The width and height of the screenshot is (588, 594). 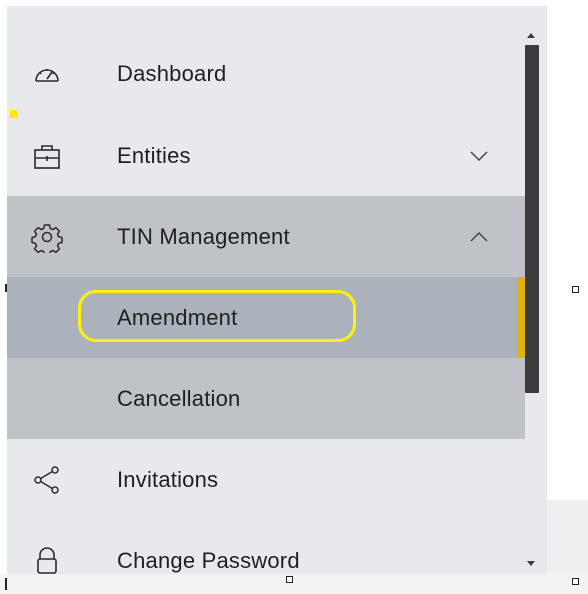 I want to click on sidebar-item-label: Entities, so click(x=154, y=155).